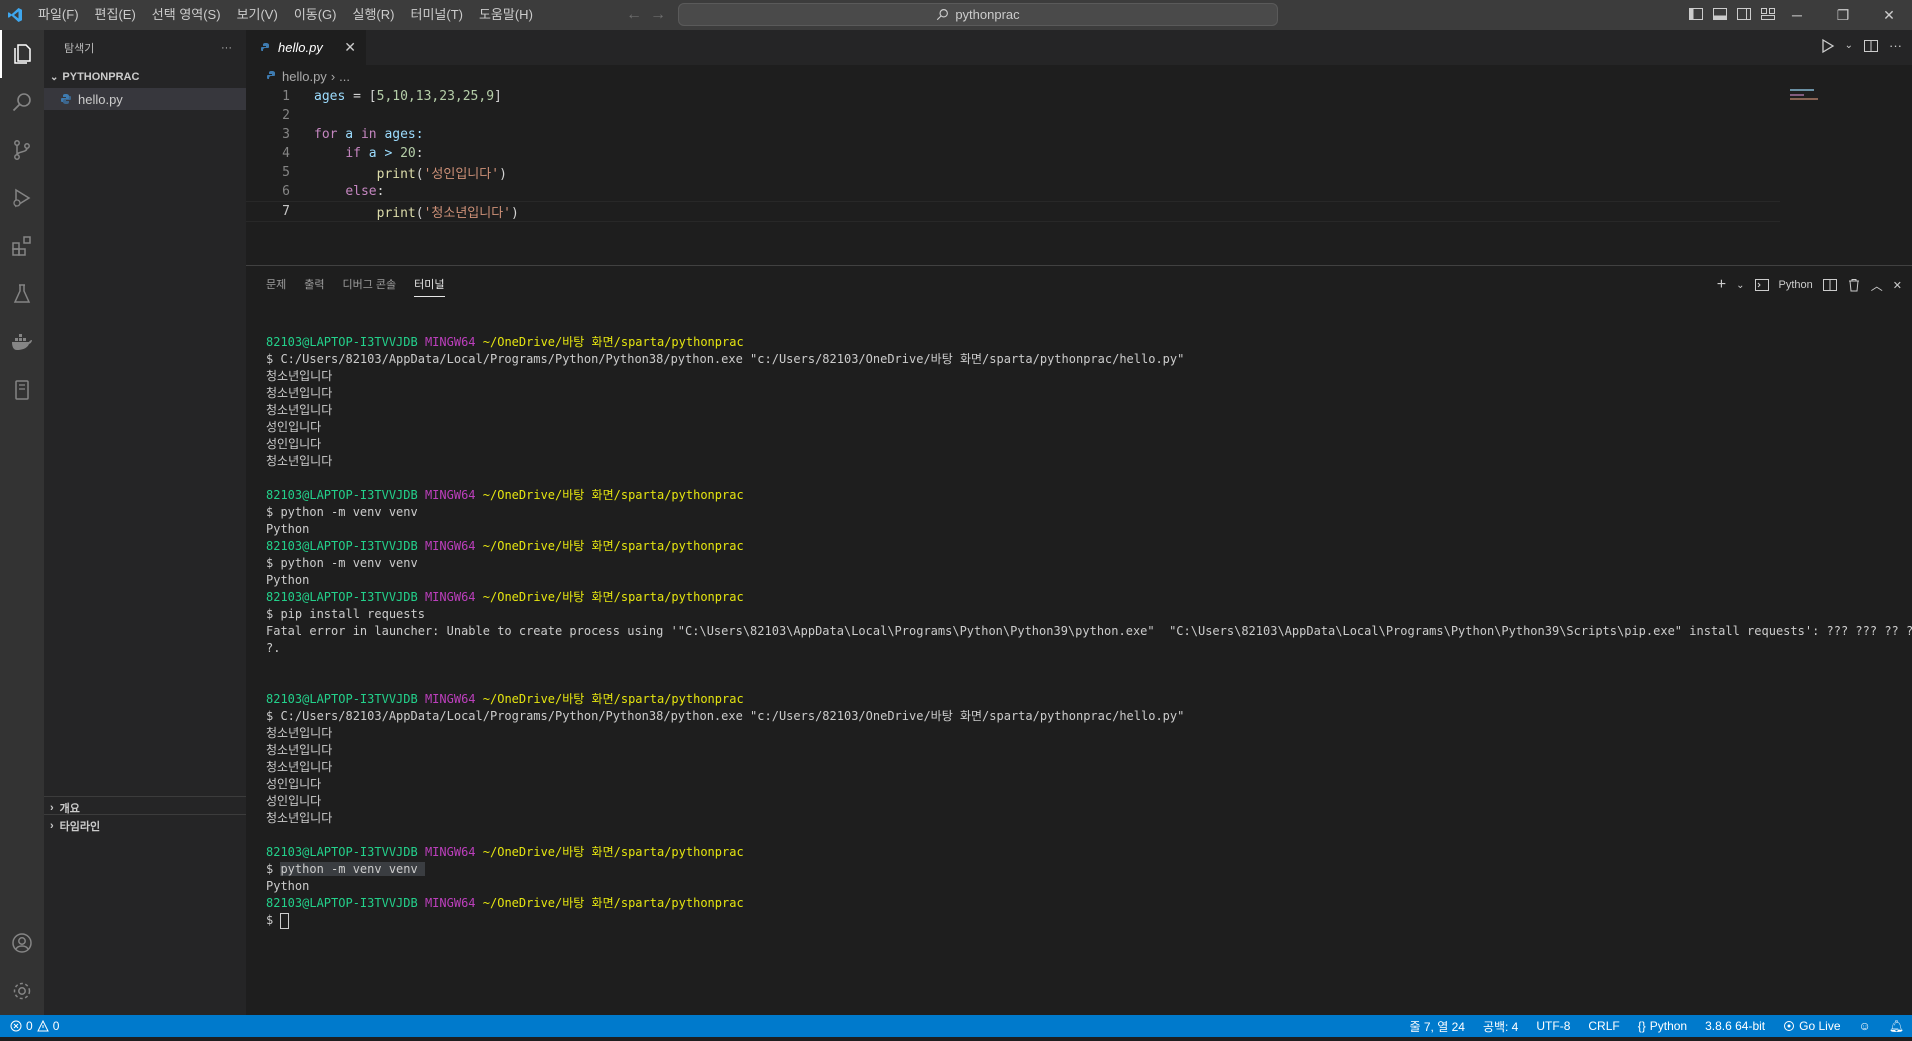  Describe the element at coordinates (1896, 1026) in the screenshot. I see `notifications-bell-icon: 🔔︎` at that location.